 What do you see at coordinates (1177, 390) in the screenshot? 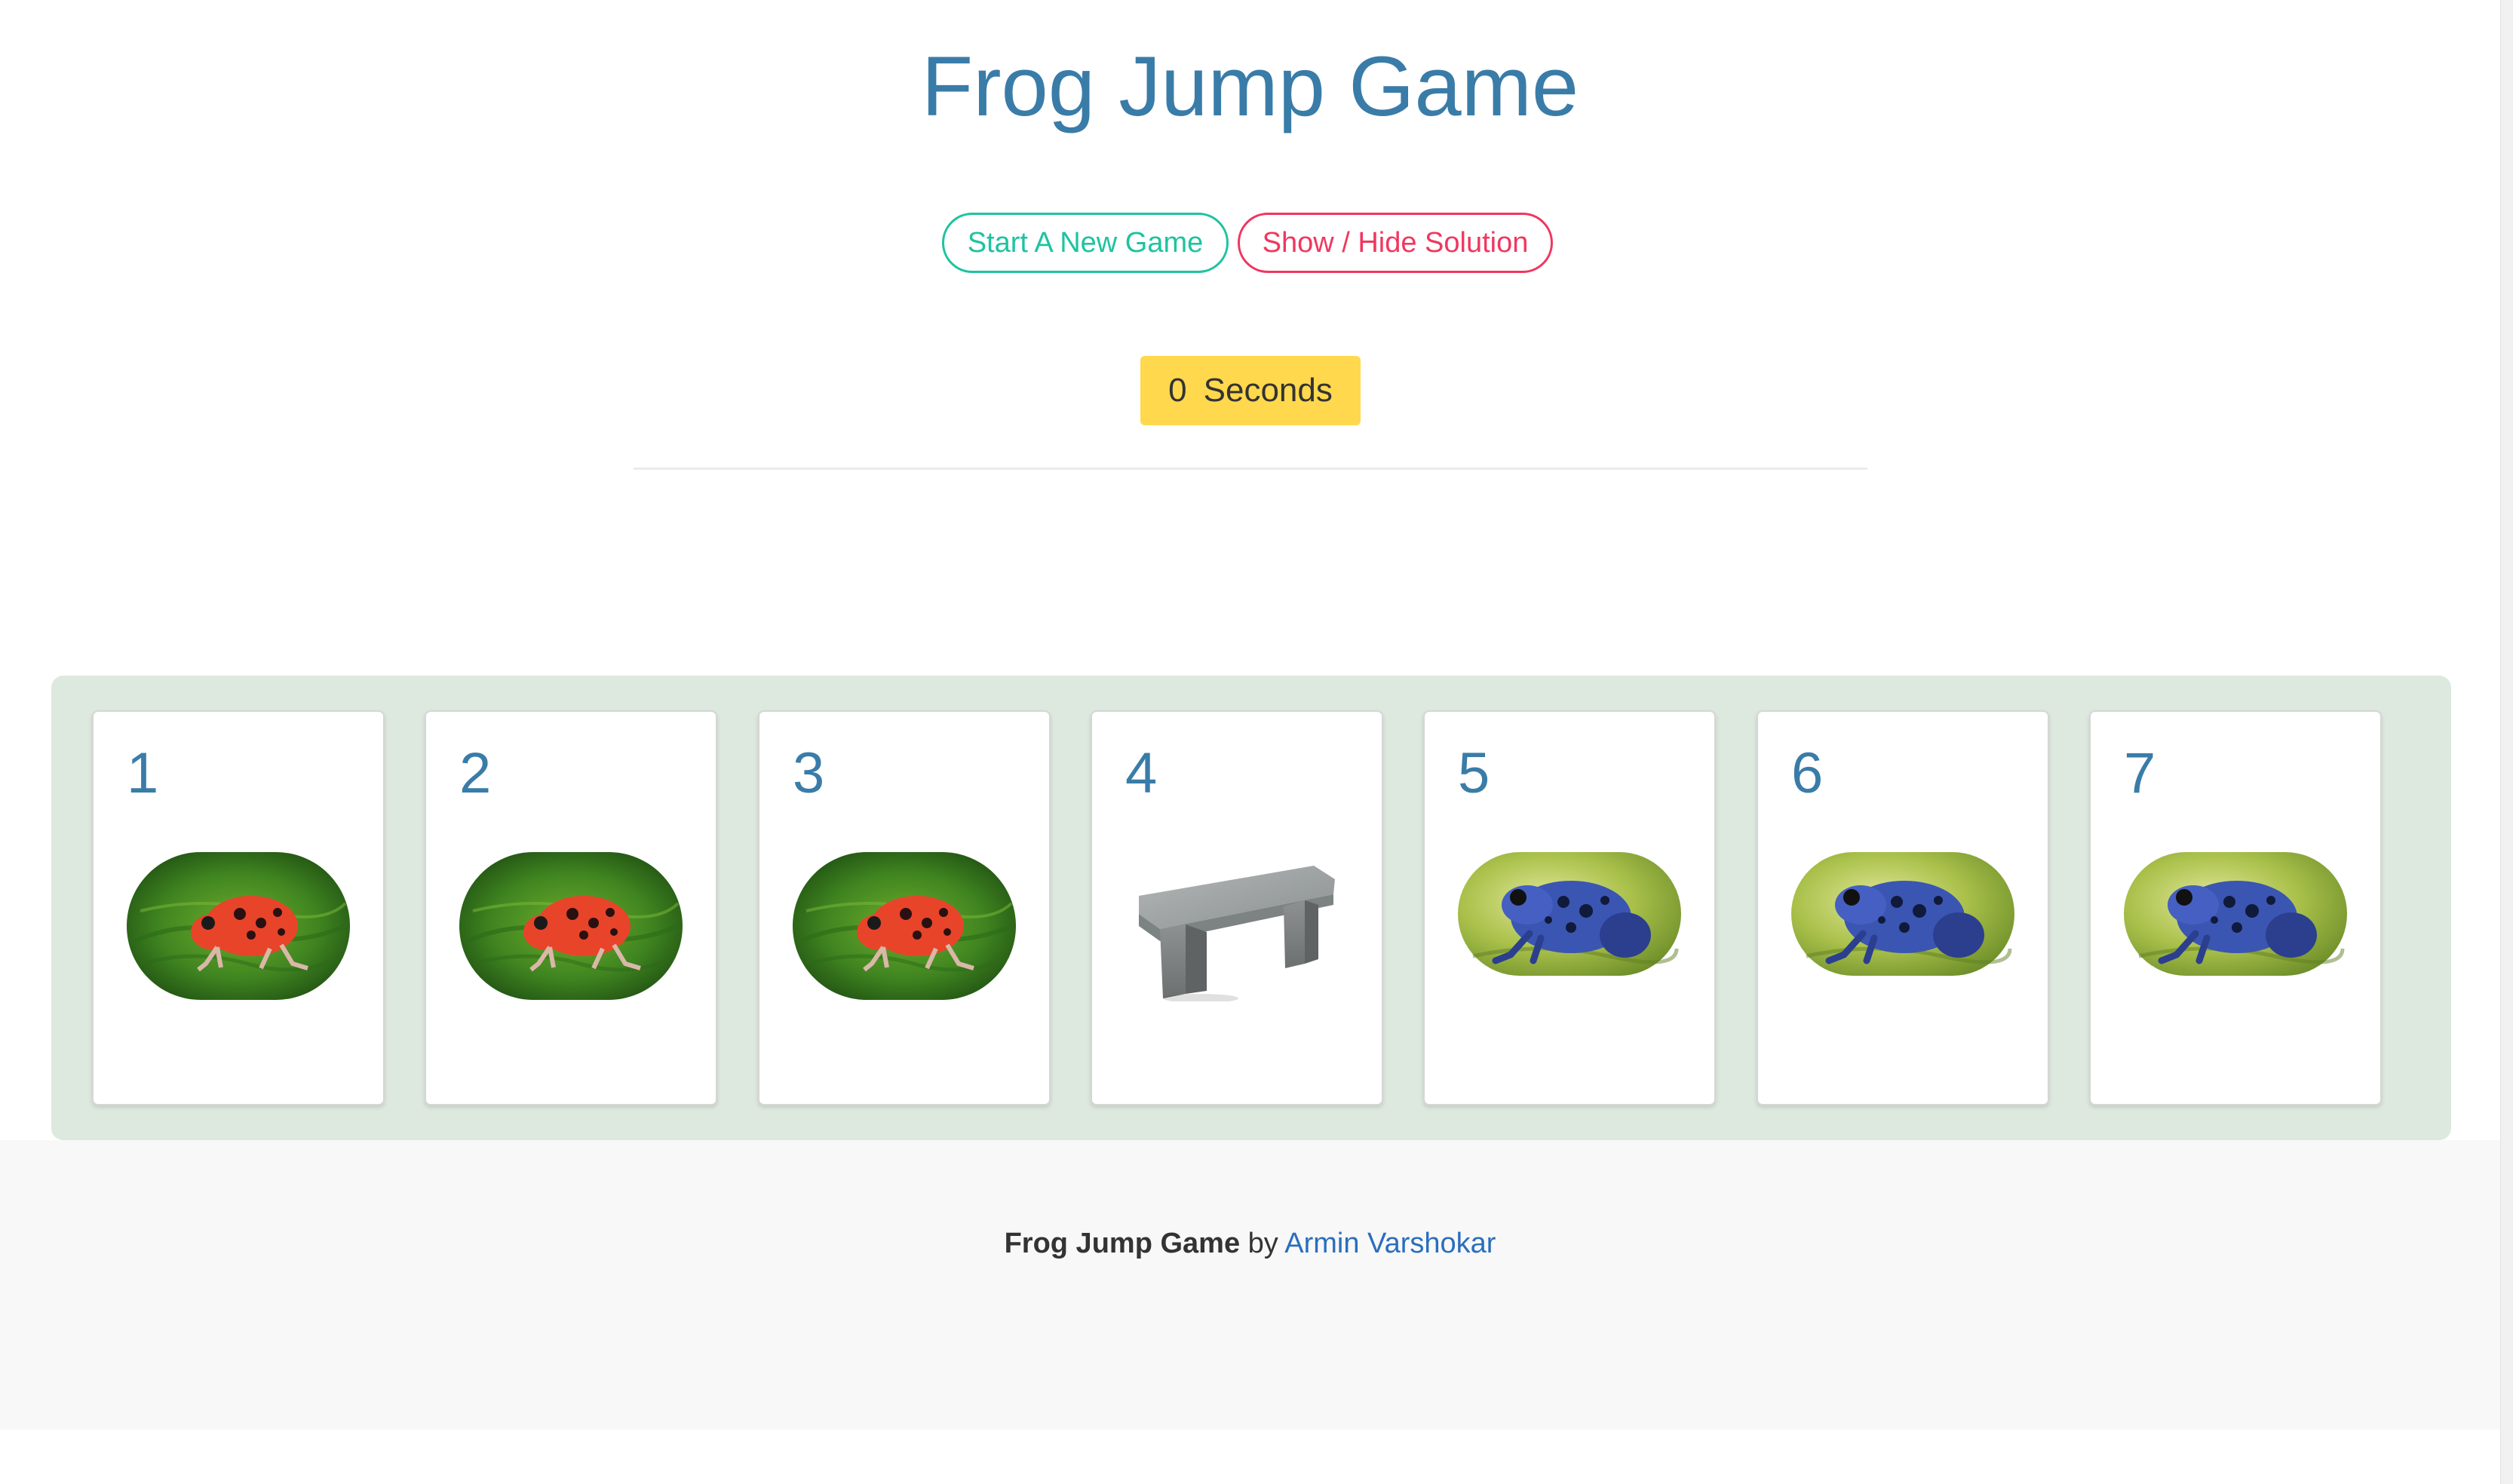
I see `timer-value: 0` at bounding box center [1177, 390].